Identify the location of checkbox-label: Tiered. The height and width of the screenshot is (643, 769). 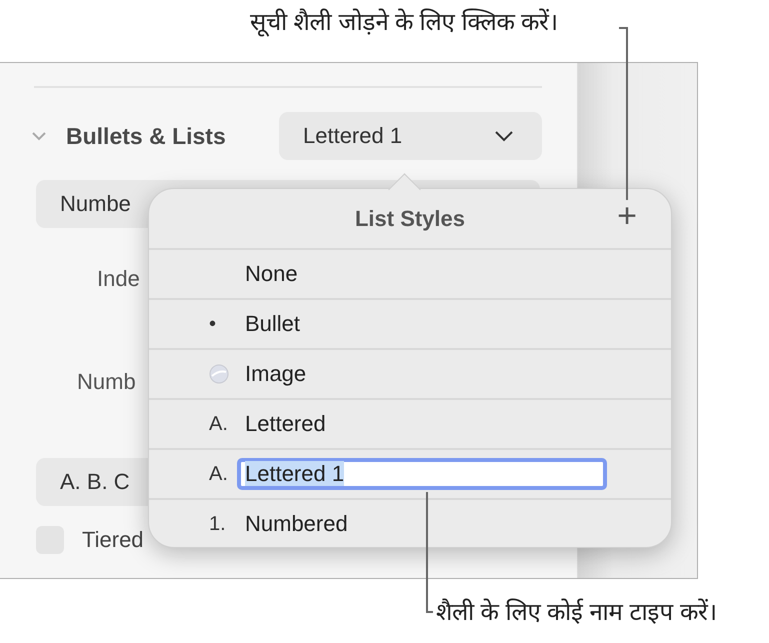
(113, 540).